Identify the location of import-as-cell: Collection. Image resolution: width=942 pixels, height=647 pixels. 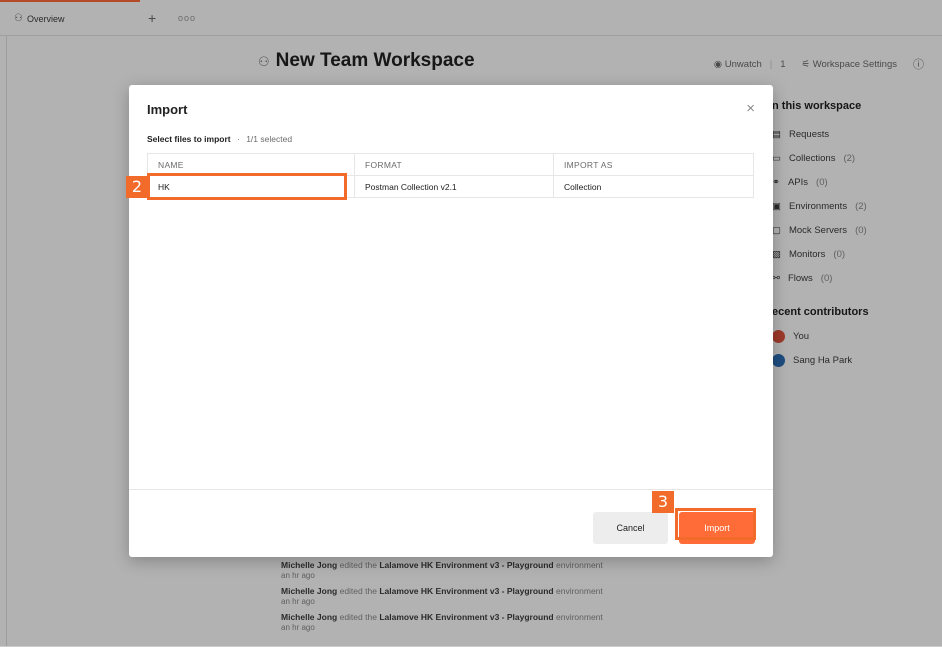
(653, 186).